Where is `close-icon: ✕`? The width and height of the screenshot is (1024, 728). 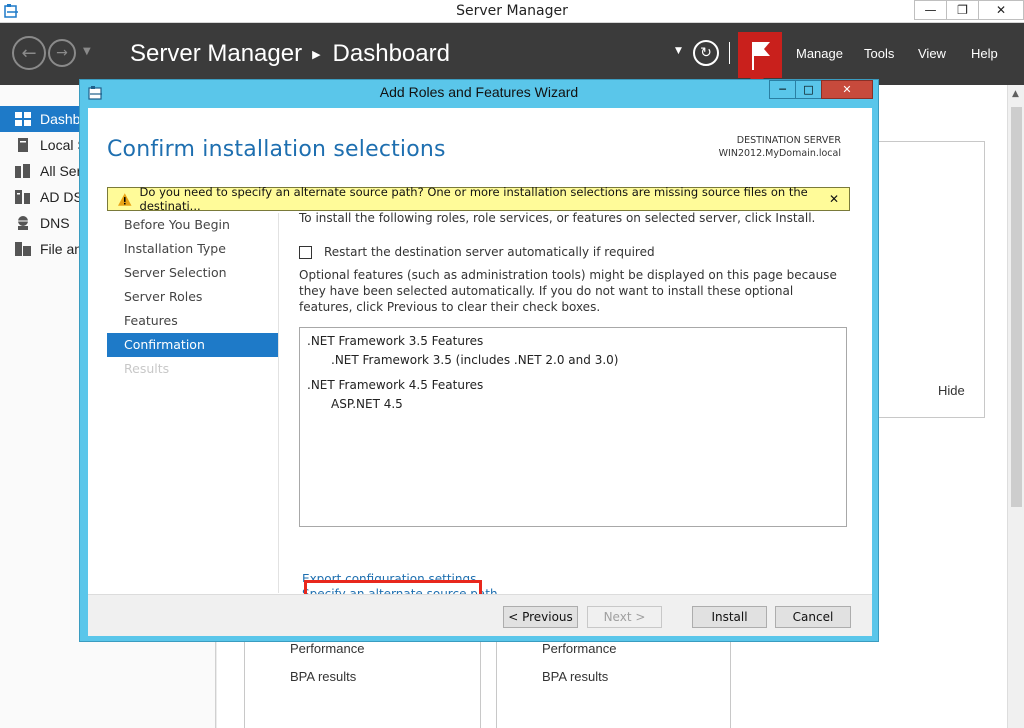 close-icon: ✕ is located at coordinates (834, 199).